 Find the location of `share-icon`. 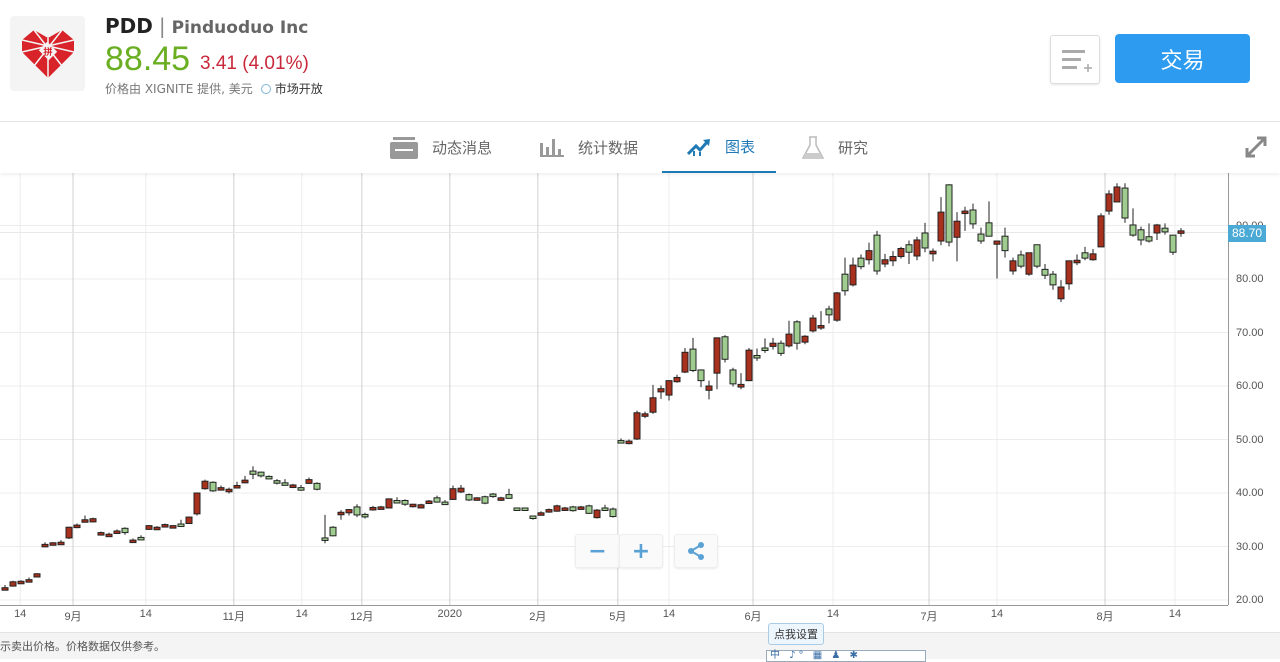

share-icon is located at coordinates (696, 551).